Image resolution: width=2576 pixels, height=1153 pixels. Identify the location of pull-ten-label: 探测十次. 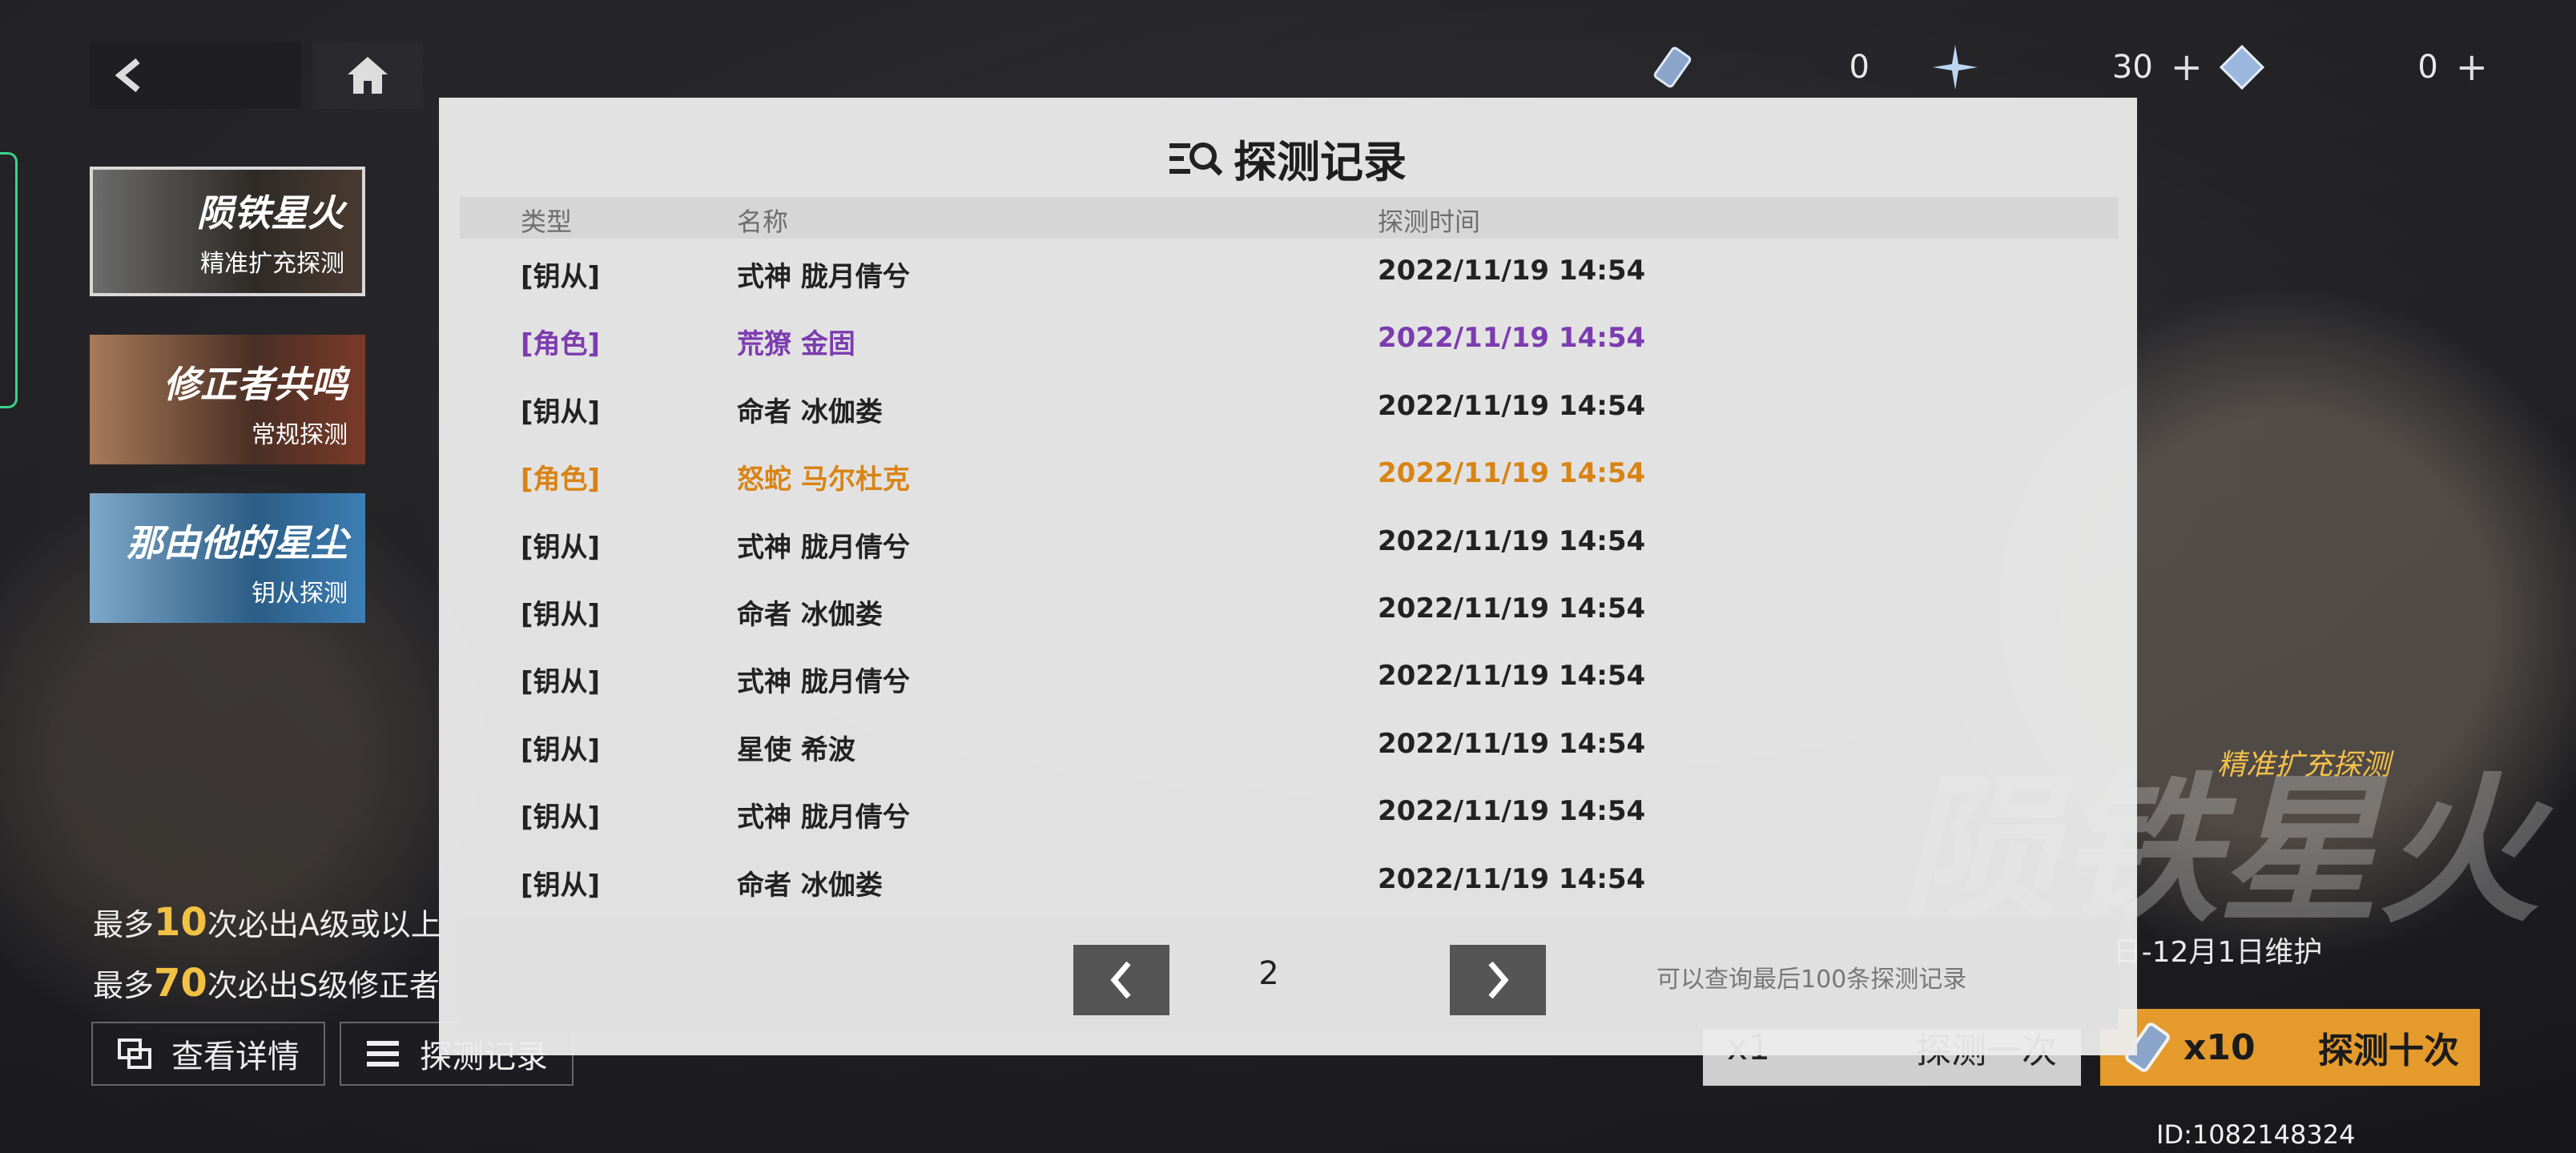
(2388, 1051).